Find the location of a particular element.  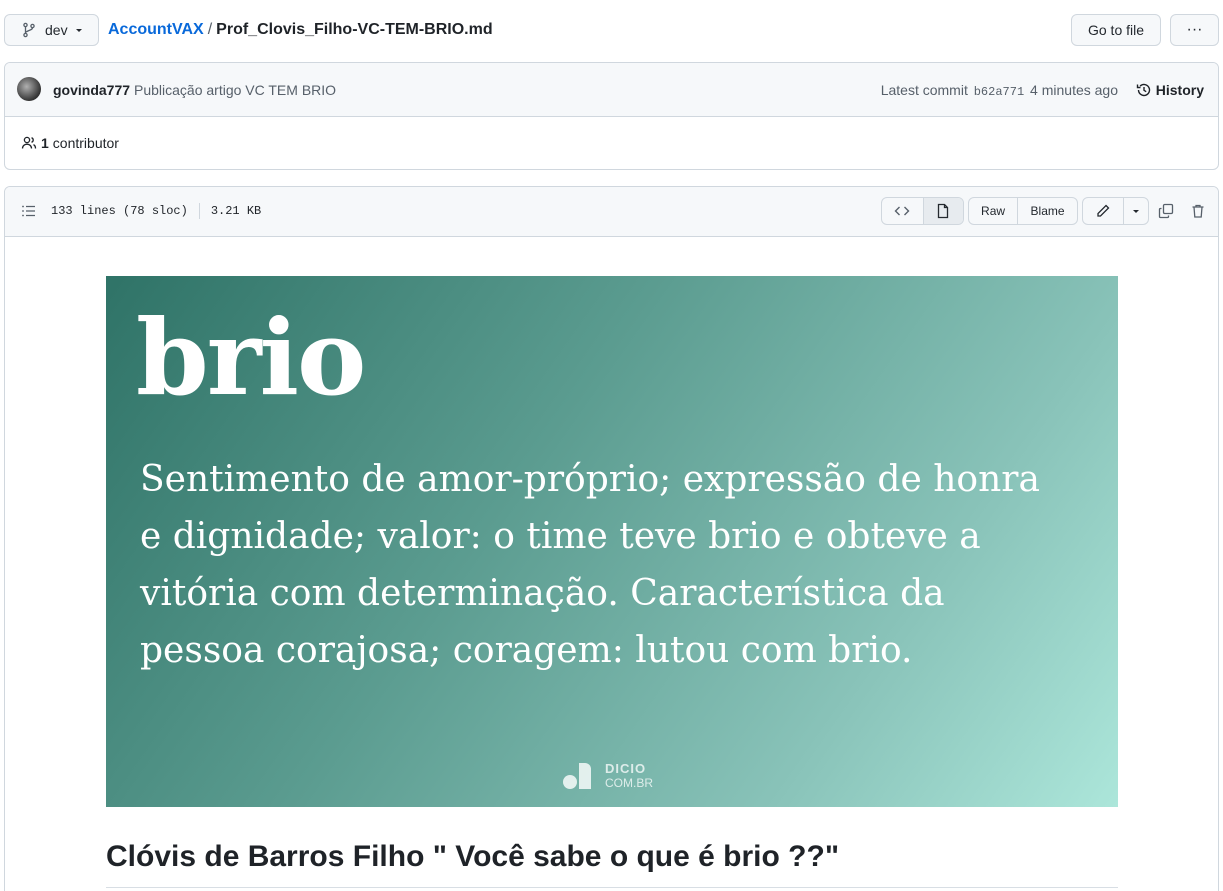

history-link: History is located at coordinates (1170, 90).